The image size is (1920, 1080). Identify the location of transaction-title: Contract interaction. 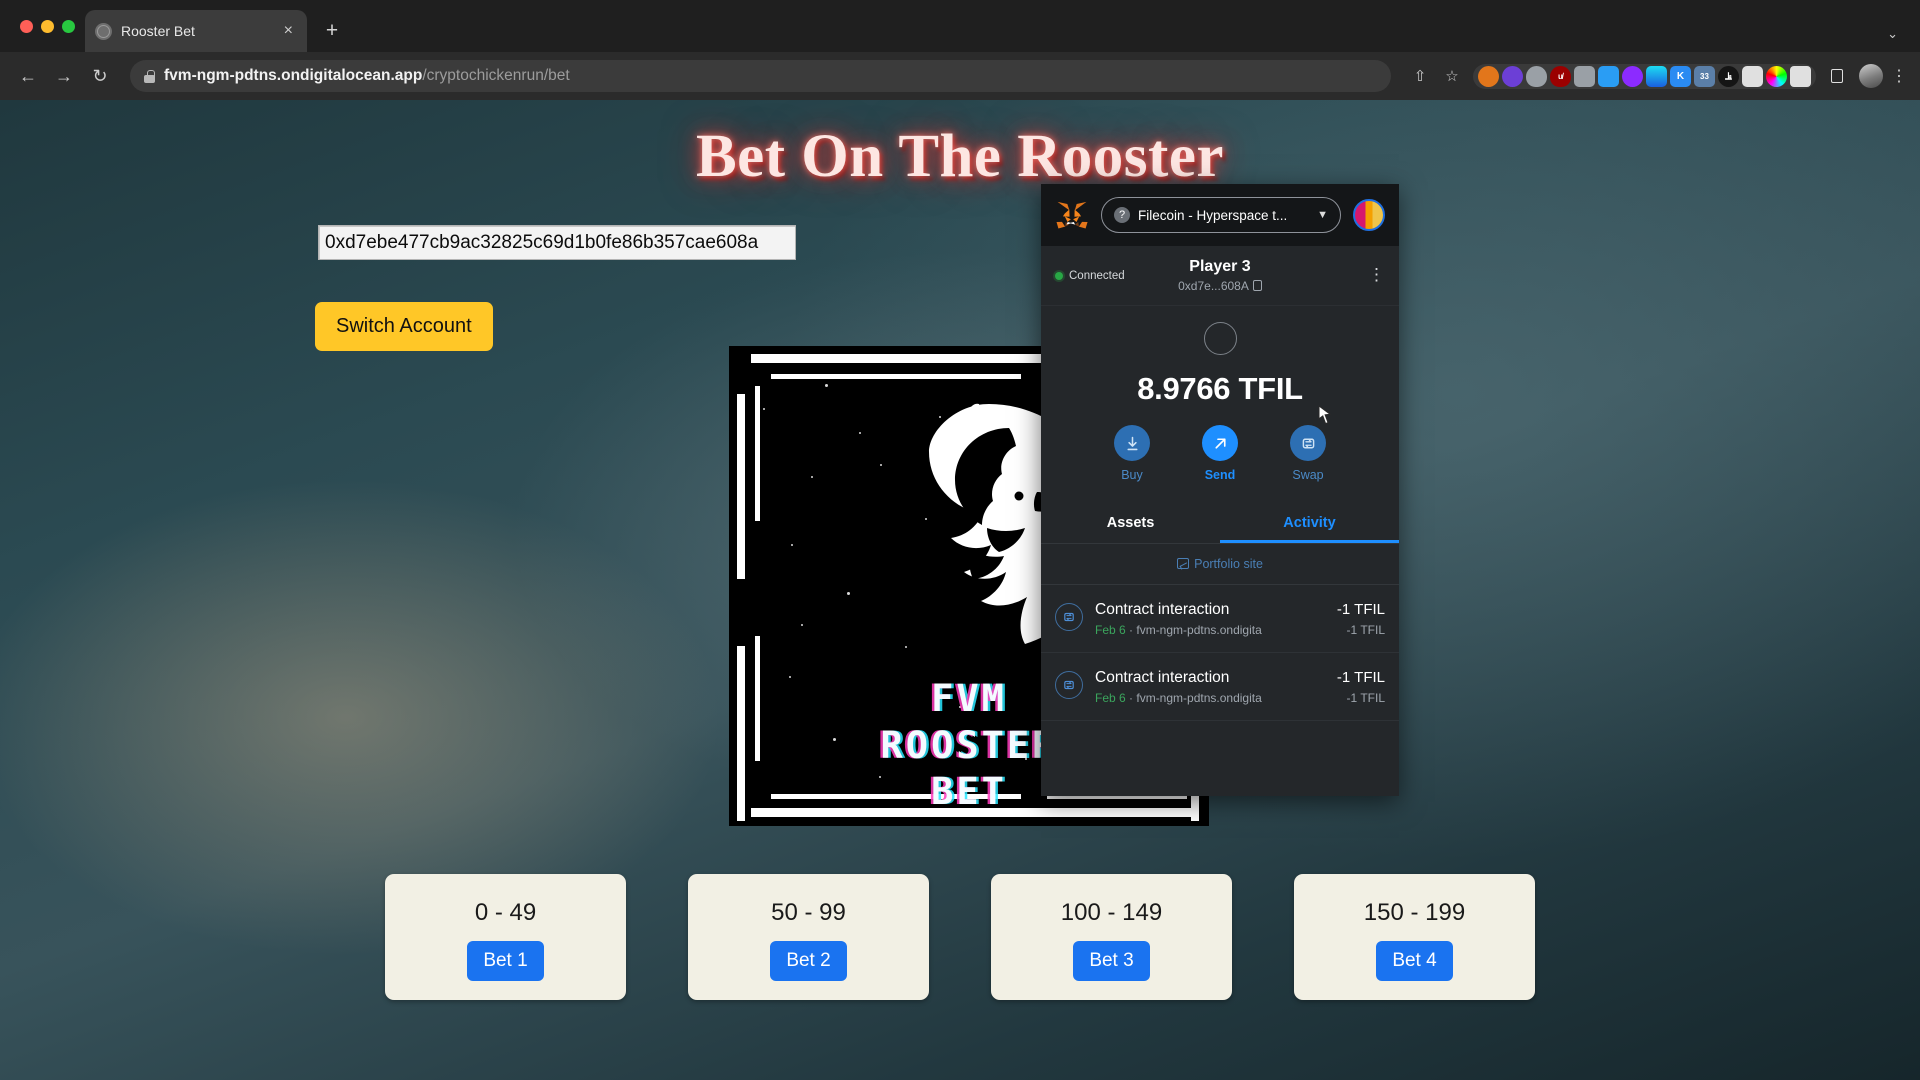
(1162, 677).